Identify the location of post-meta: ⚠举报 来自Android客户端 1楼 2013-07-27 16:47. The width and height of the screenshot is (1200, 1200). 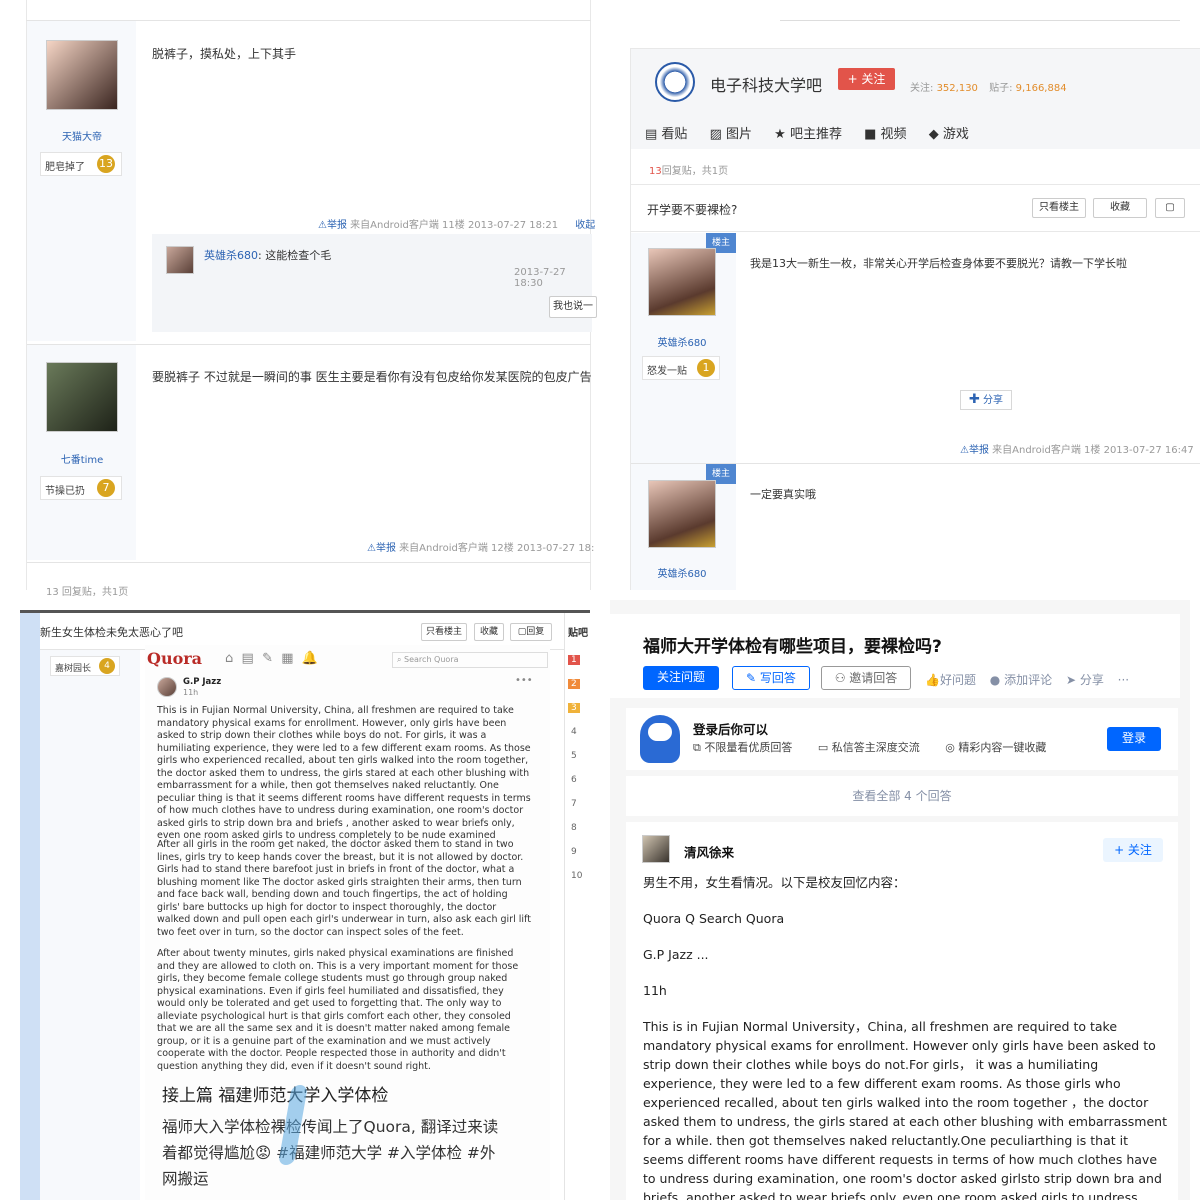
(1077, 450).